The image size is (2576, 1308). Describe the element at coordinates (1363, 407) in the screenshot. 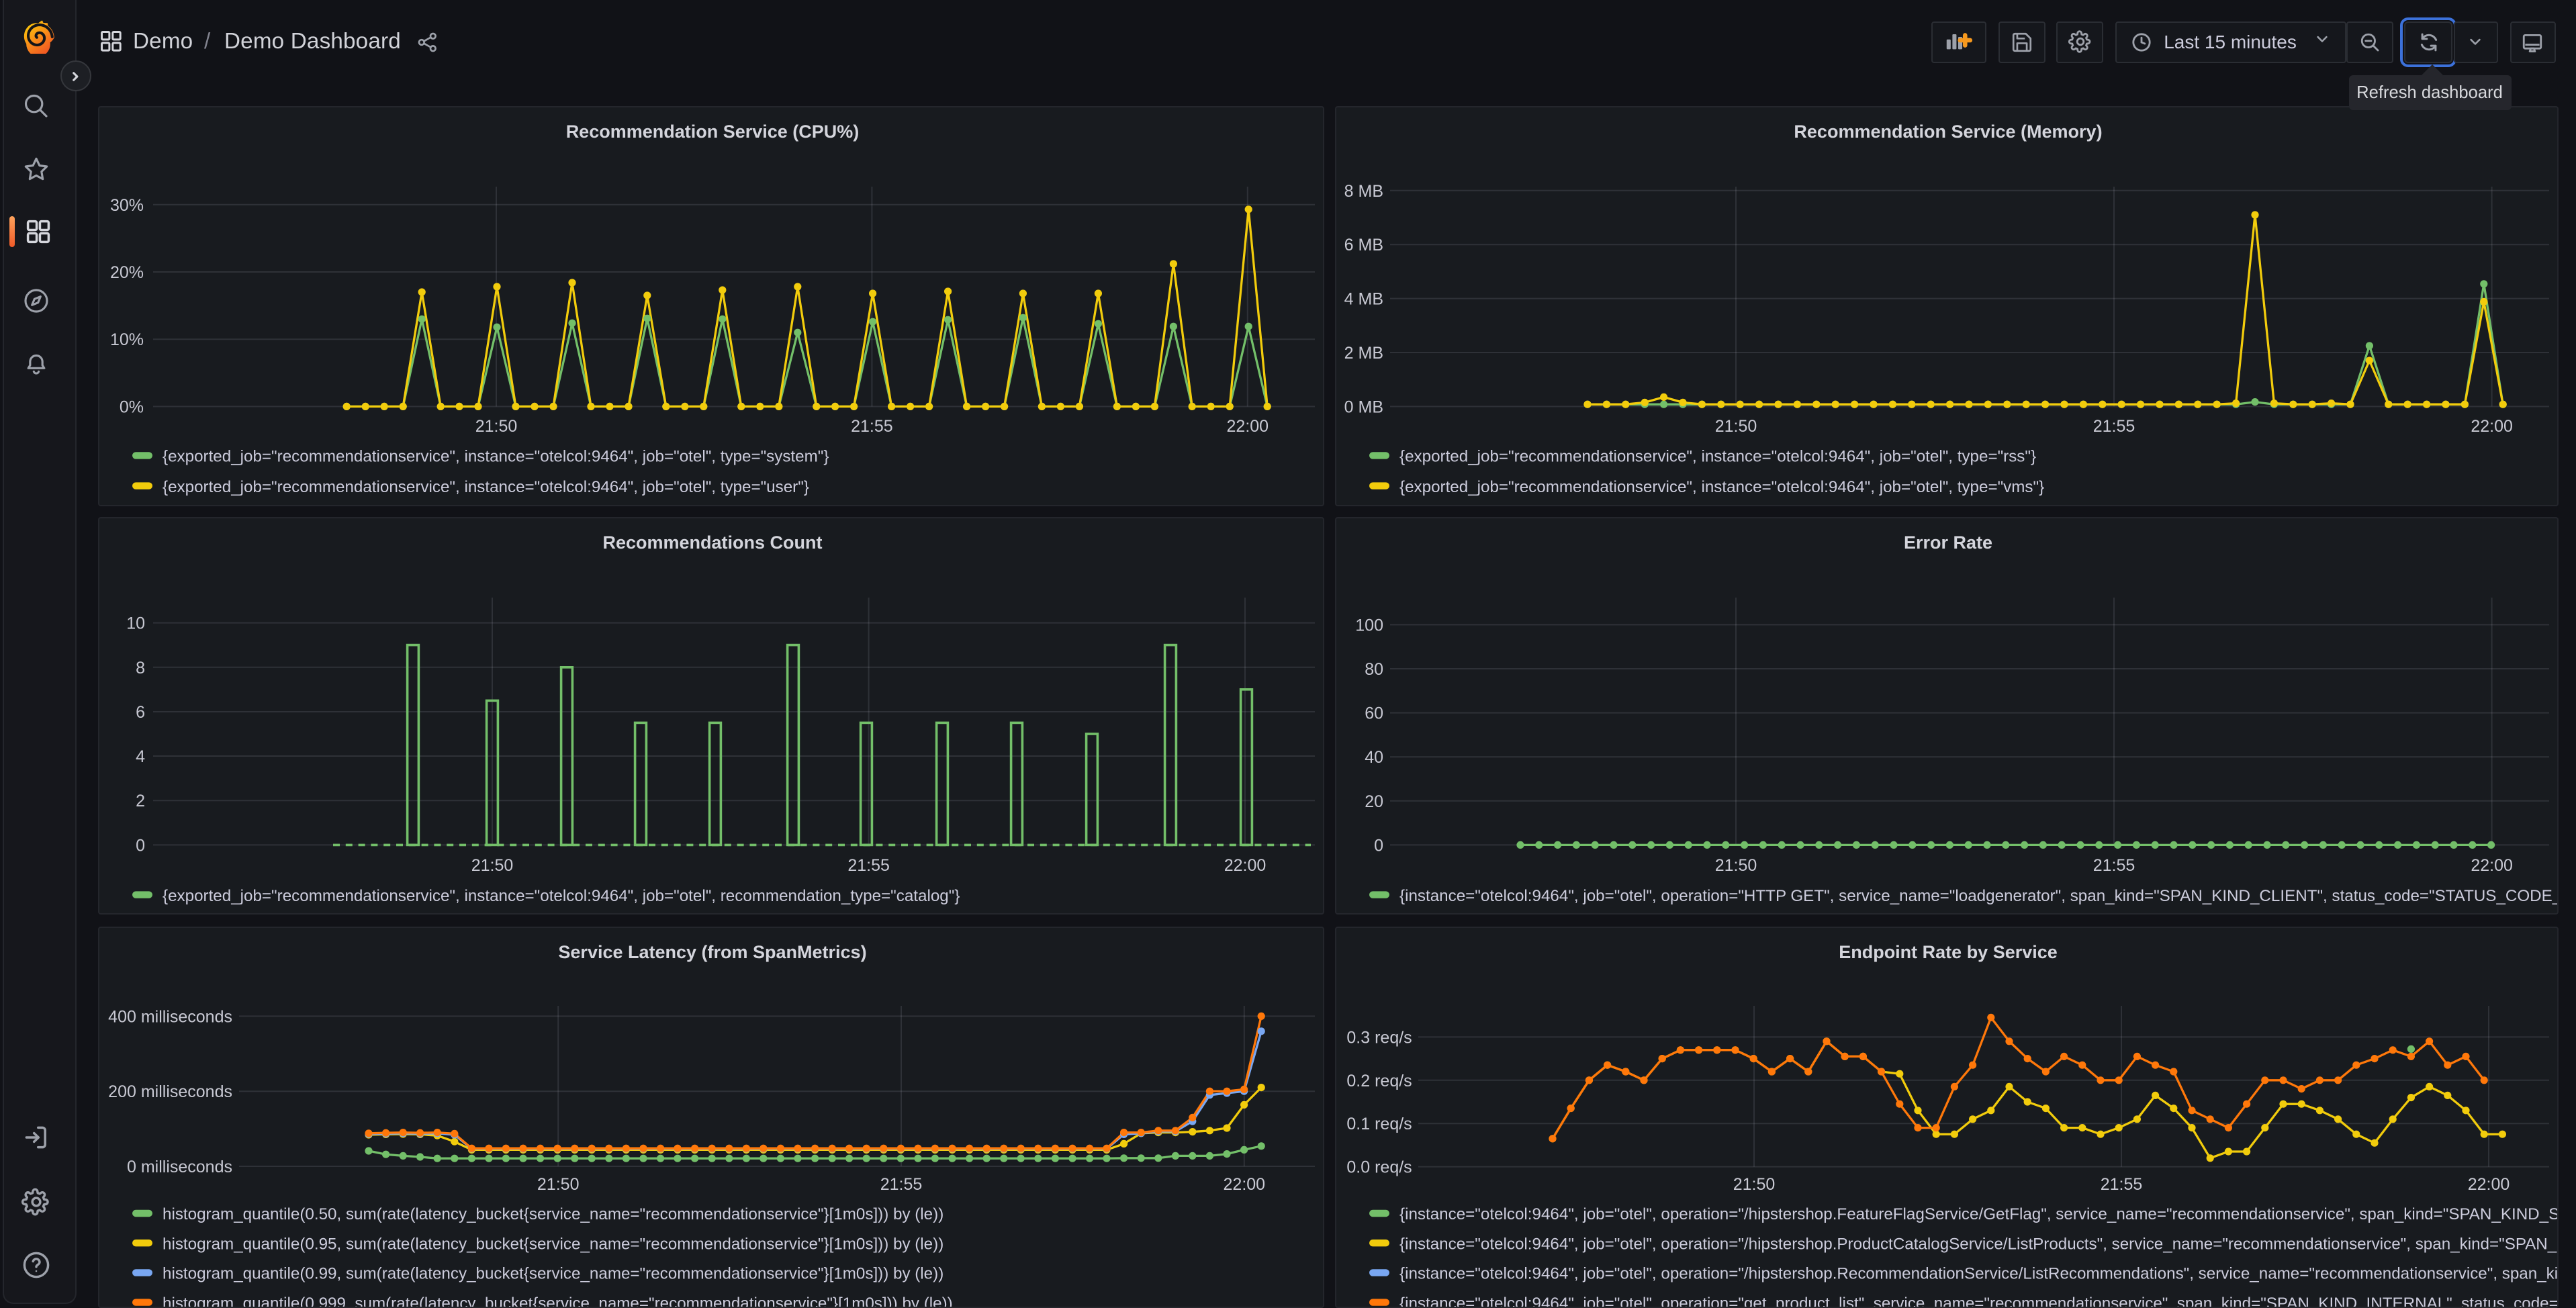

I see `svg-text: 0 MB` at that location.